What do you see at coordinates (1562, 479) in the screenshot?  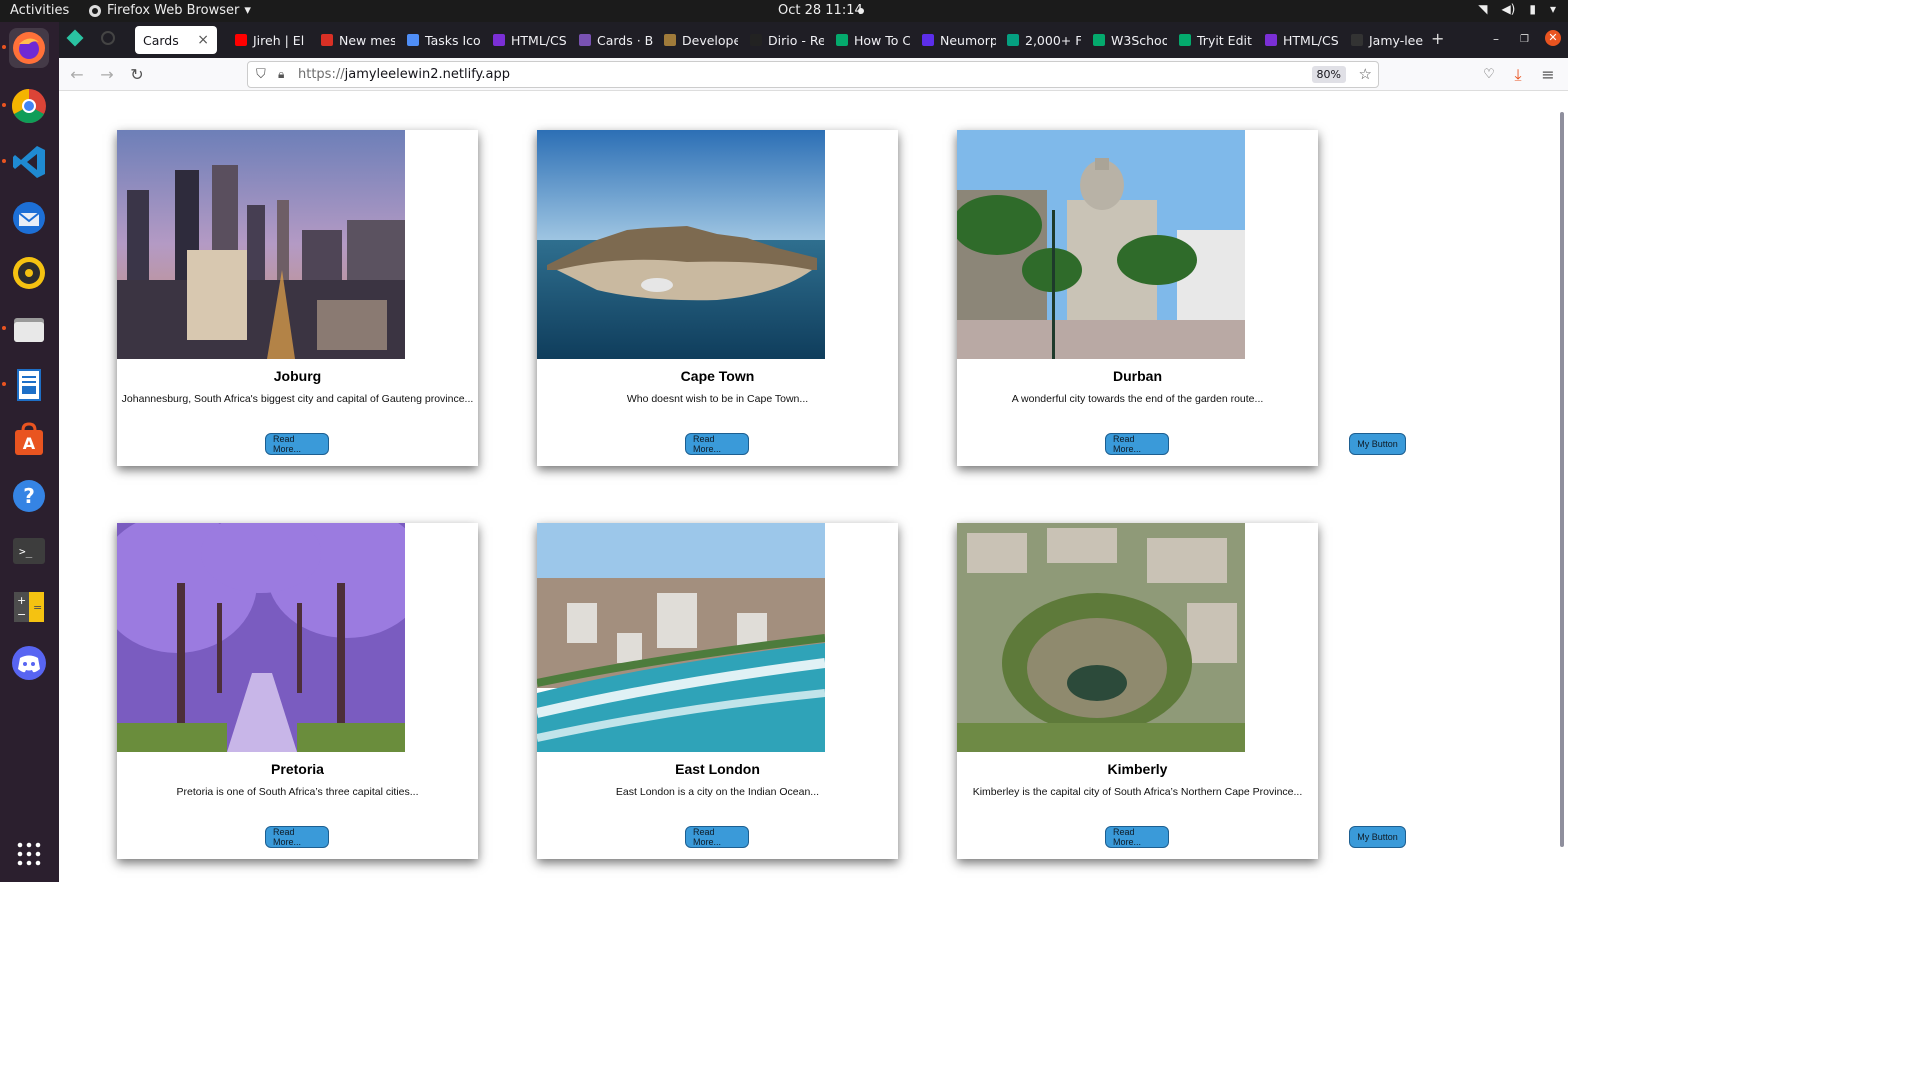 I see `page-scrollbar` at bounding box center [1562, 479].